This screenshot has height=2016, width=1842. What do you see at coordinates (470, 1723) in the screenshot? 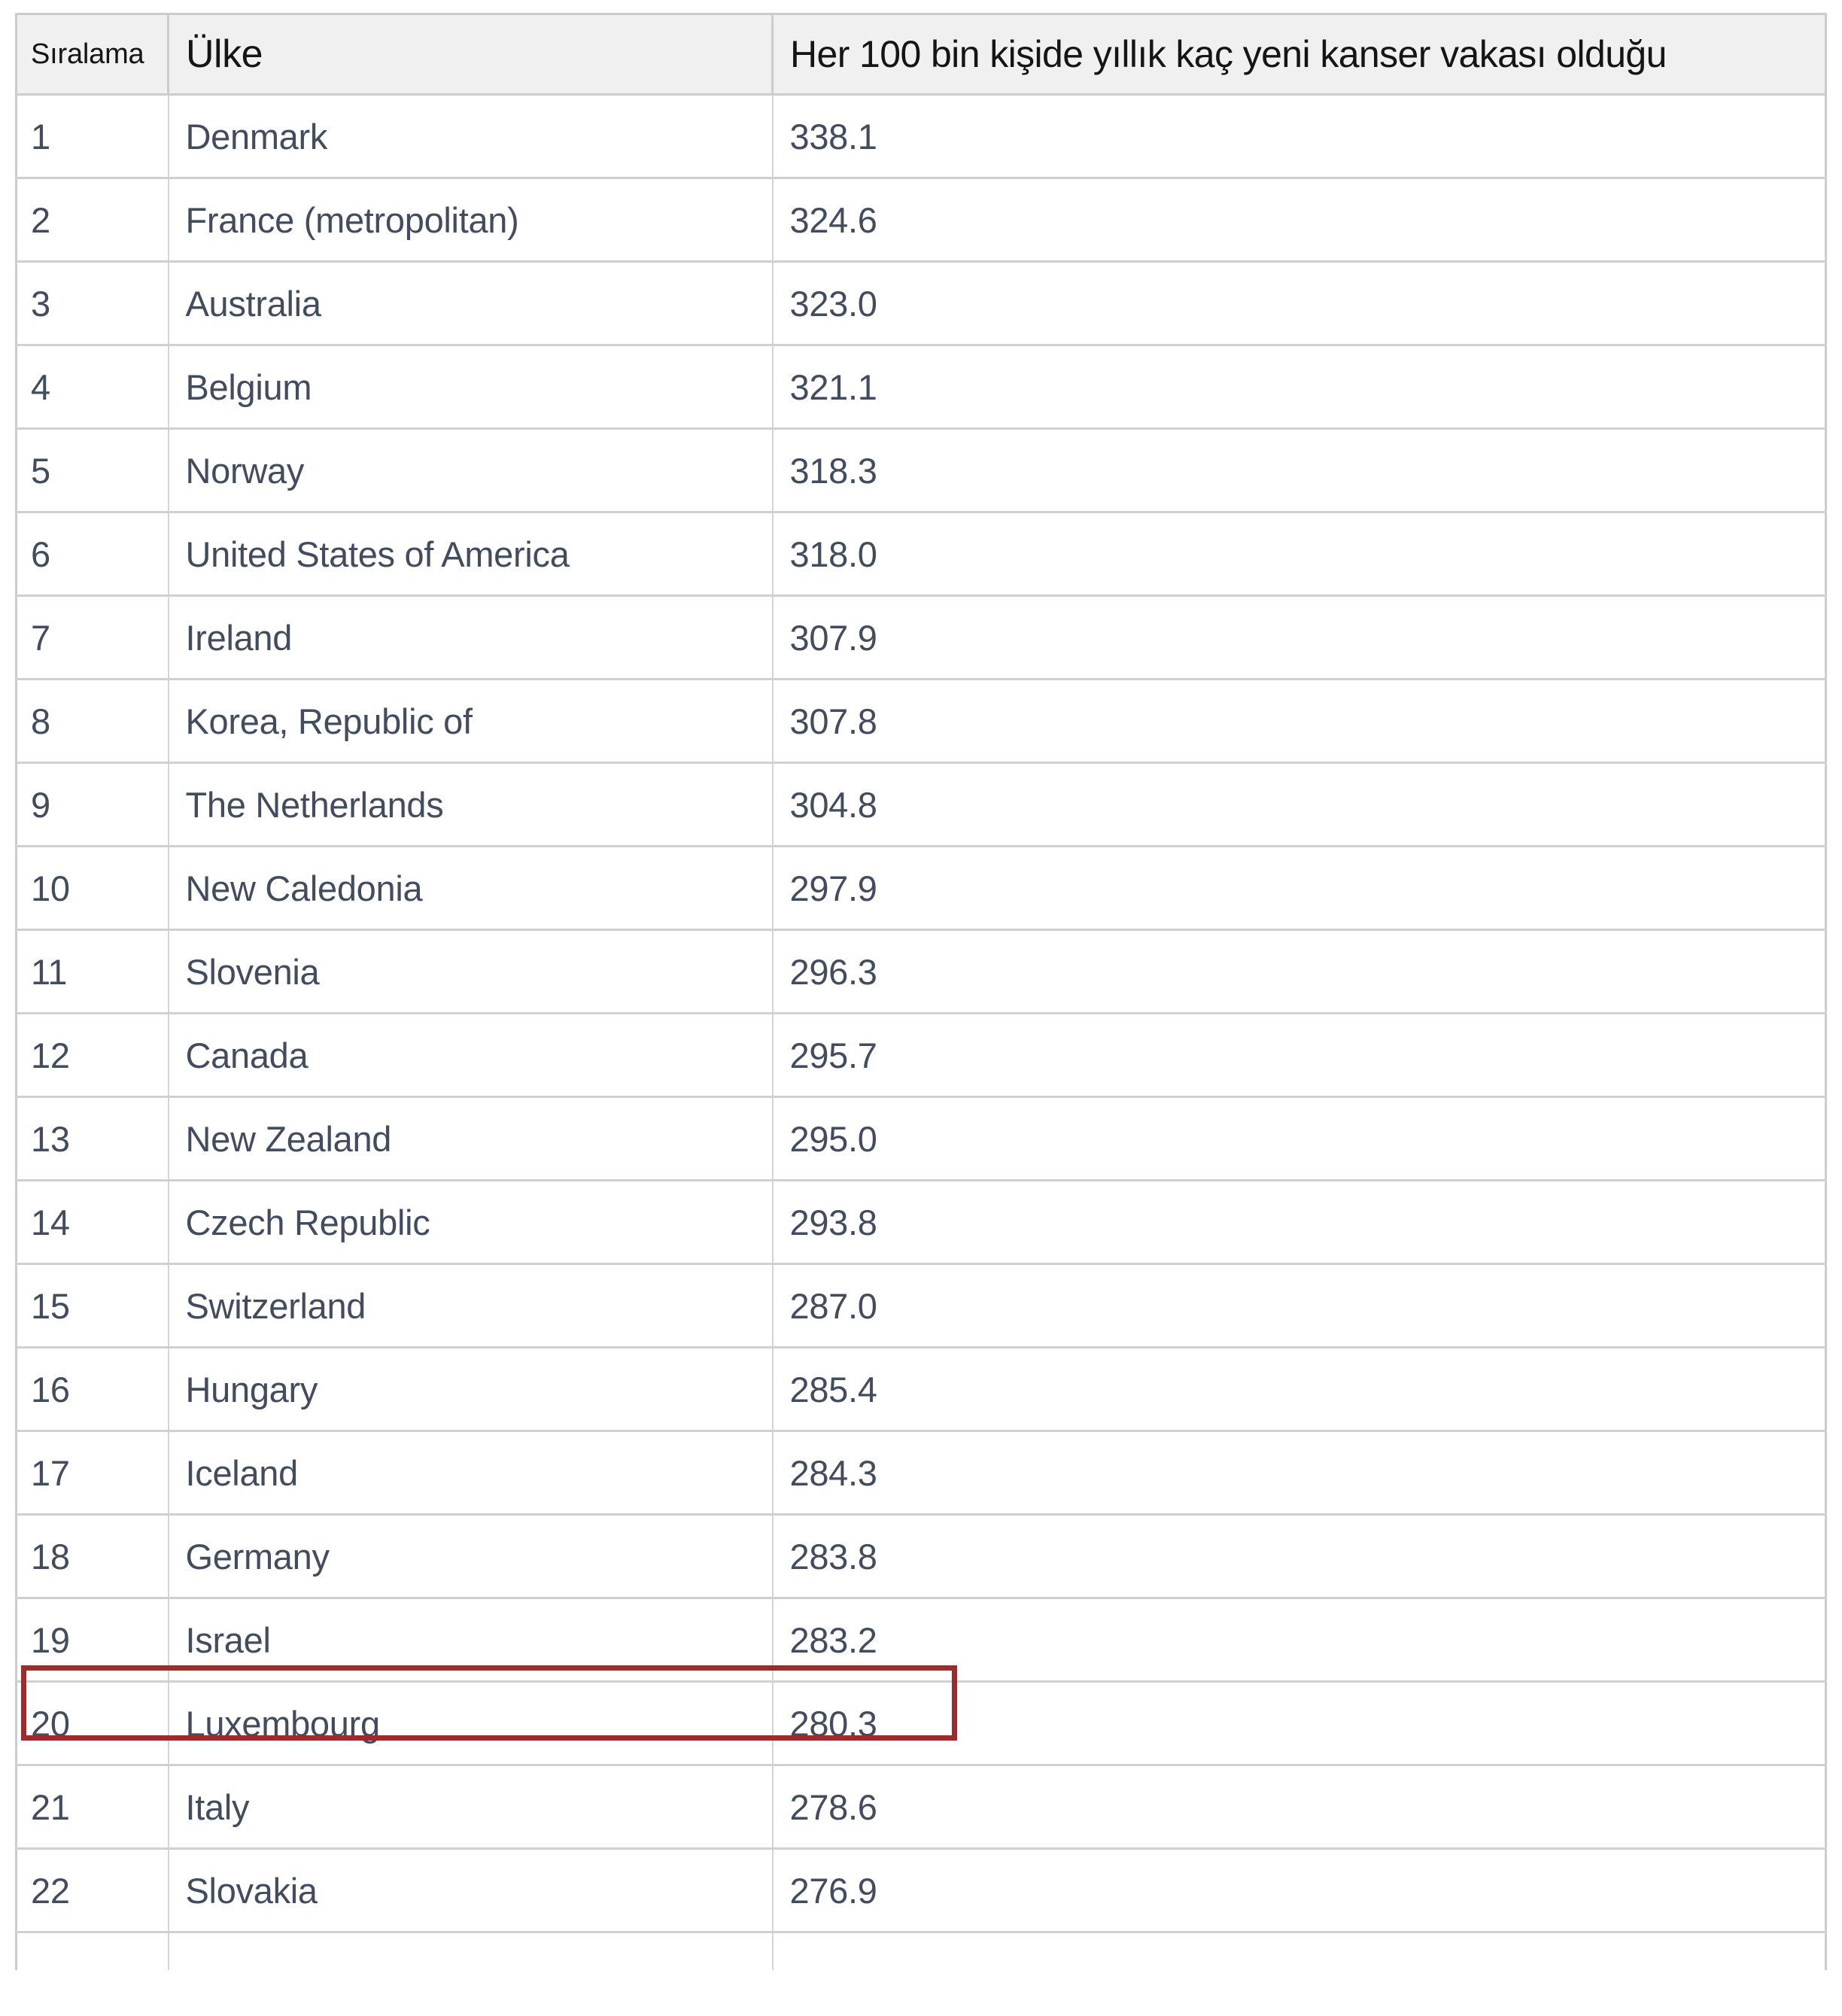
I see `cell-country: Luxembourg` at bounding box center [470, 1723].